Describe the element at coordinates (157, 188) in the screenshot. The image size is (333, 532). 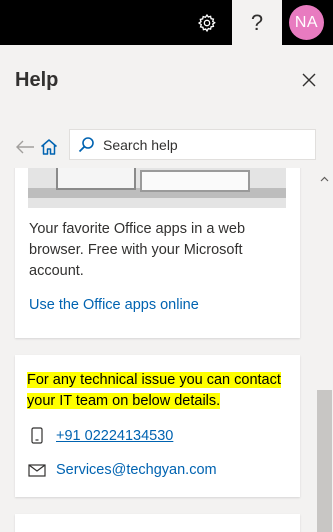
I see `office-apps-image` at that location.